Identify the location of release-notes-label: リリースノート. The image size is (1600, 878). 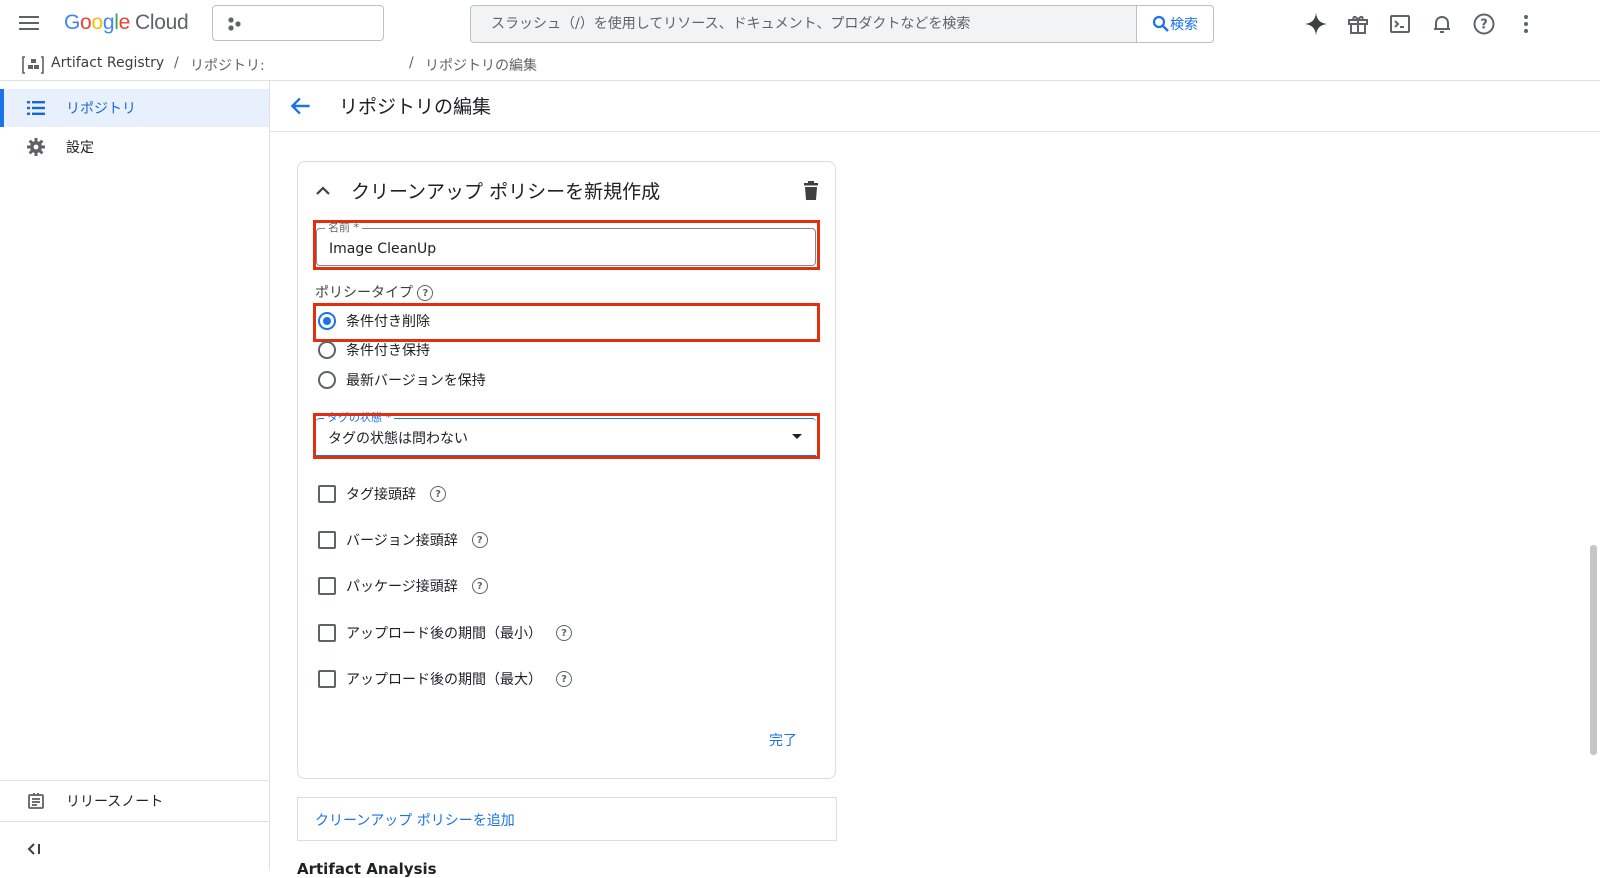
(115, 802).